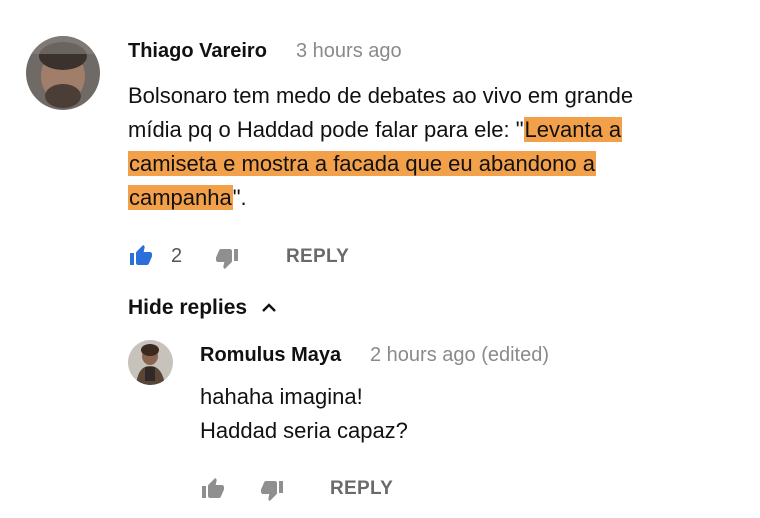  What do you see at coordinates (281, 396) in the screenshot?
I see `reply-line-1: hahaha imagina!` at bounding box center [281, 396].